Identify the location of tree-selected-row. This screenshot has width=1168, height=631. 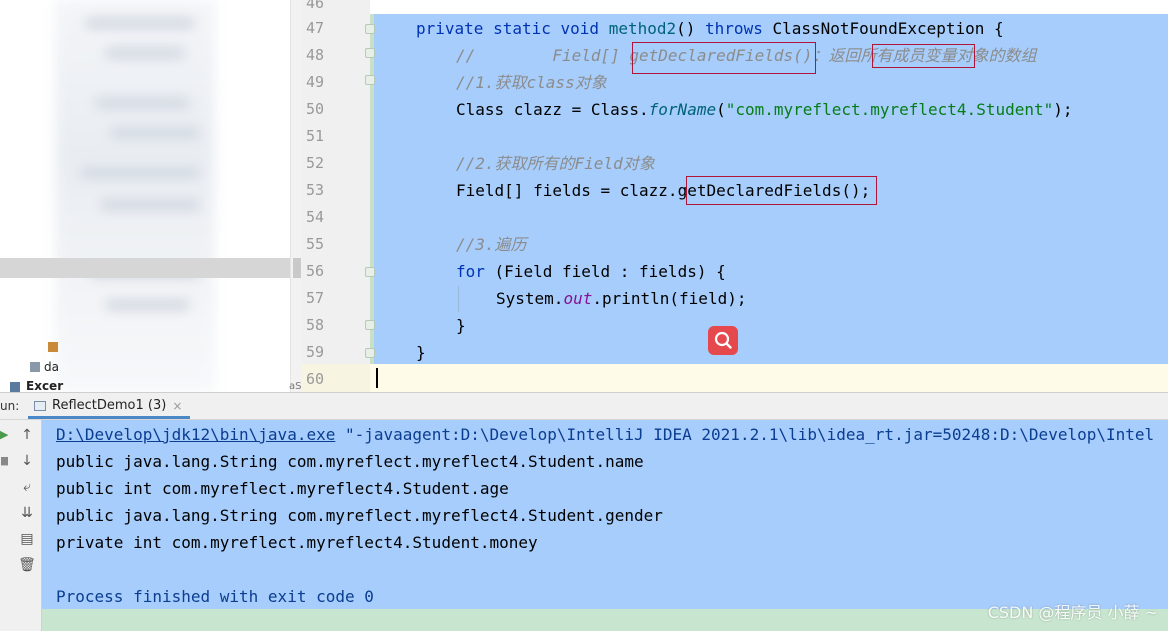
(145, 268).